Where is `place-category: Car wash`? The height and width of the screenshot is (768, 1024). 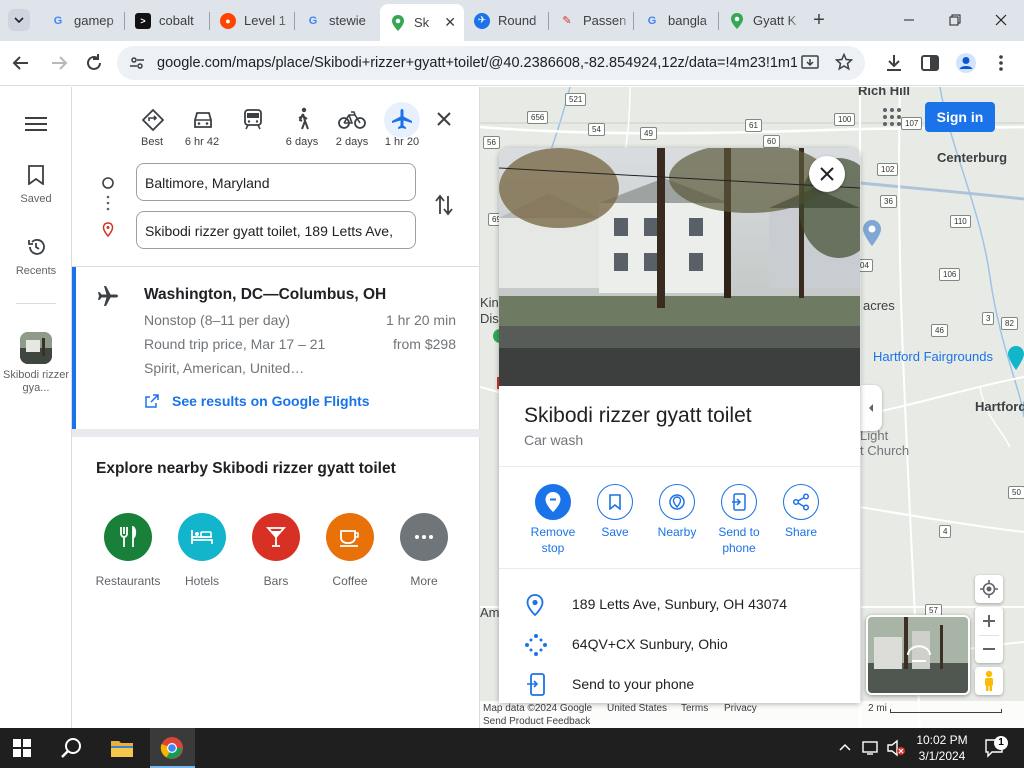 place-category: Car wash is located at coordinates (553, 440).